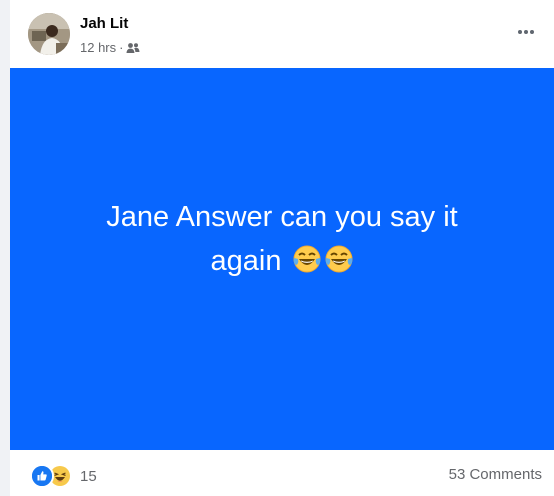  Describe the element at coordinates (98, 47) in the screenshot. I see `post-time: 12 hrs` at that location.